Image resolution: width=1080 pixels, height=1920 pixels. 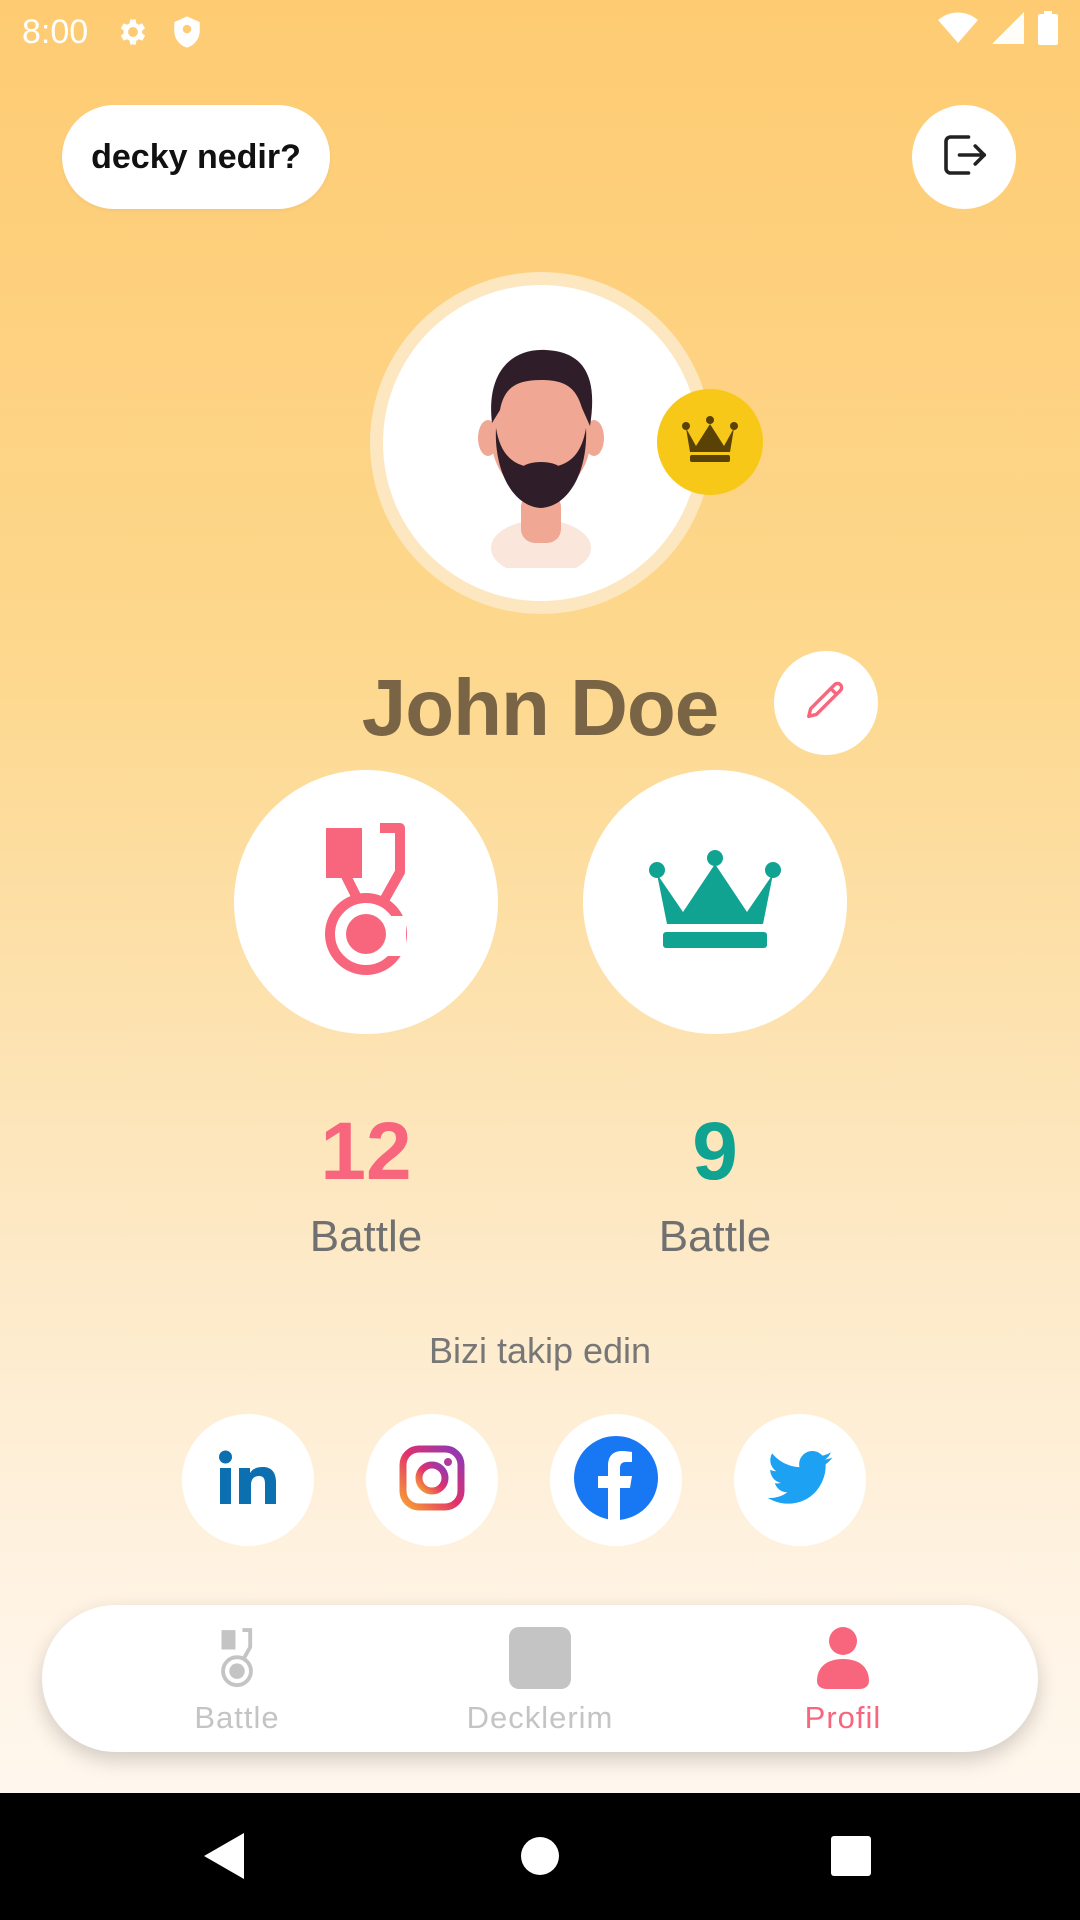 I want to click on wifi-icon, so click(x=958, y=32).